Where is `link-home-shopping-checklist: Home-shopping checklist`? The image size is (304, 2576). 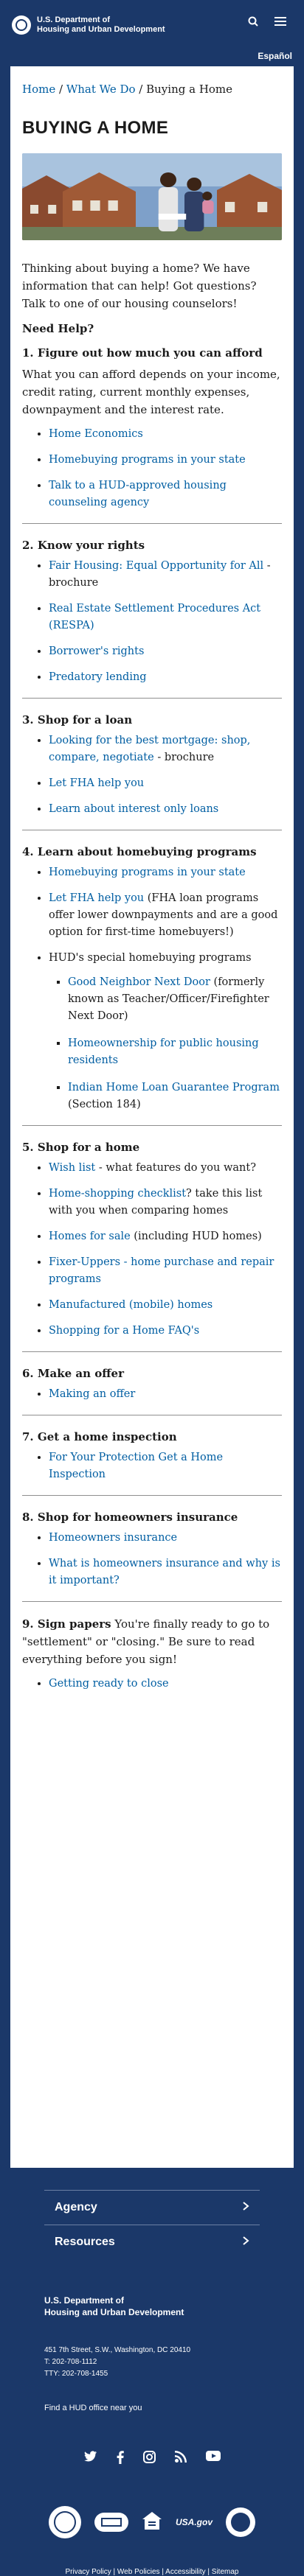 link-home-shopping-checklist: Home-shopping checklist is located at coordinates (118, 1194).